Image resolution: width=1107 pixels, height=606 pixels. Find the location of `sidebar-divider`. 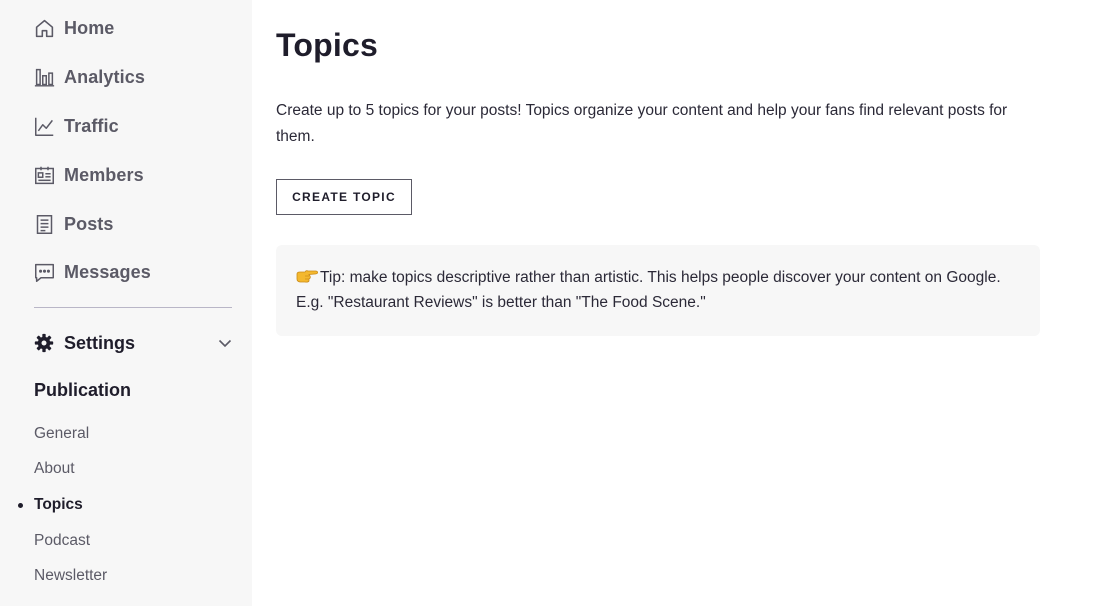

sidebar-divider is located at coordinates (133, 307).